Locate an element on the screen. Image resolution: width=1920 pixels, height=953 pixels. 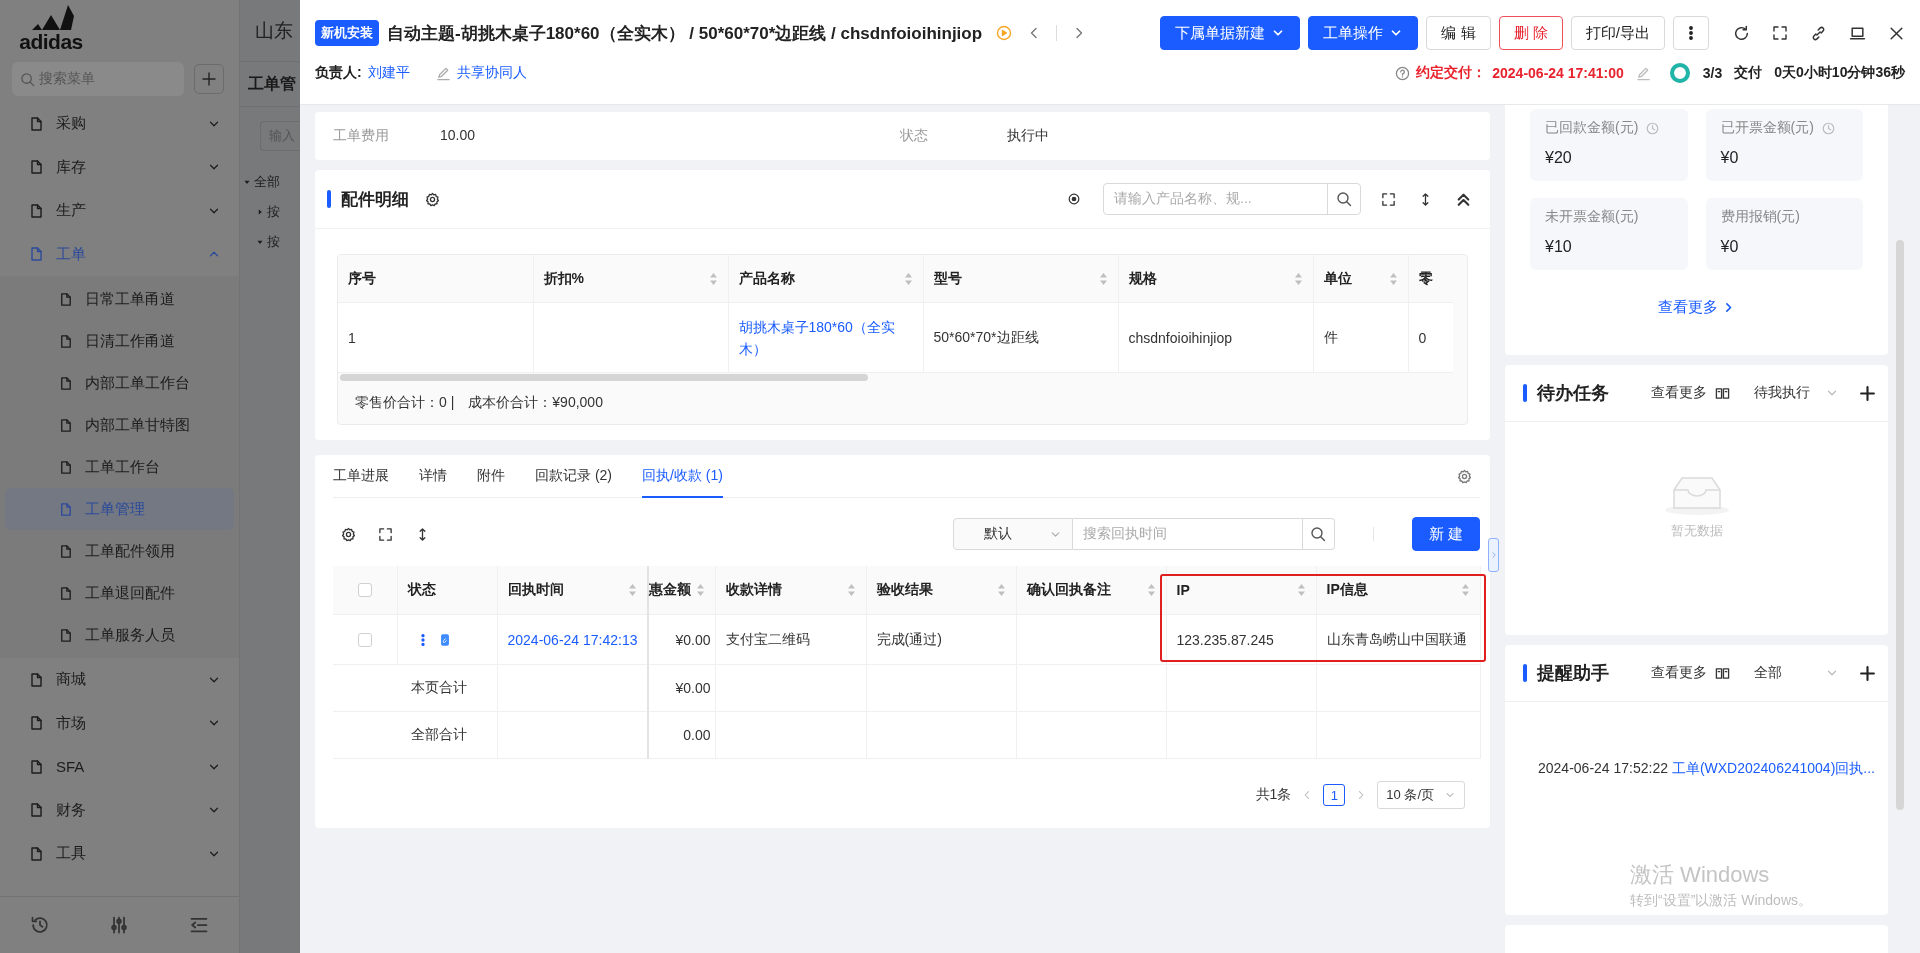
menu-item: 工具 is located at coordinates (119, 854).